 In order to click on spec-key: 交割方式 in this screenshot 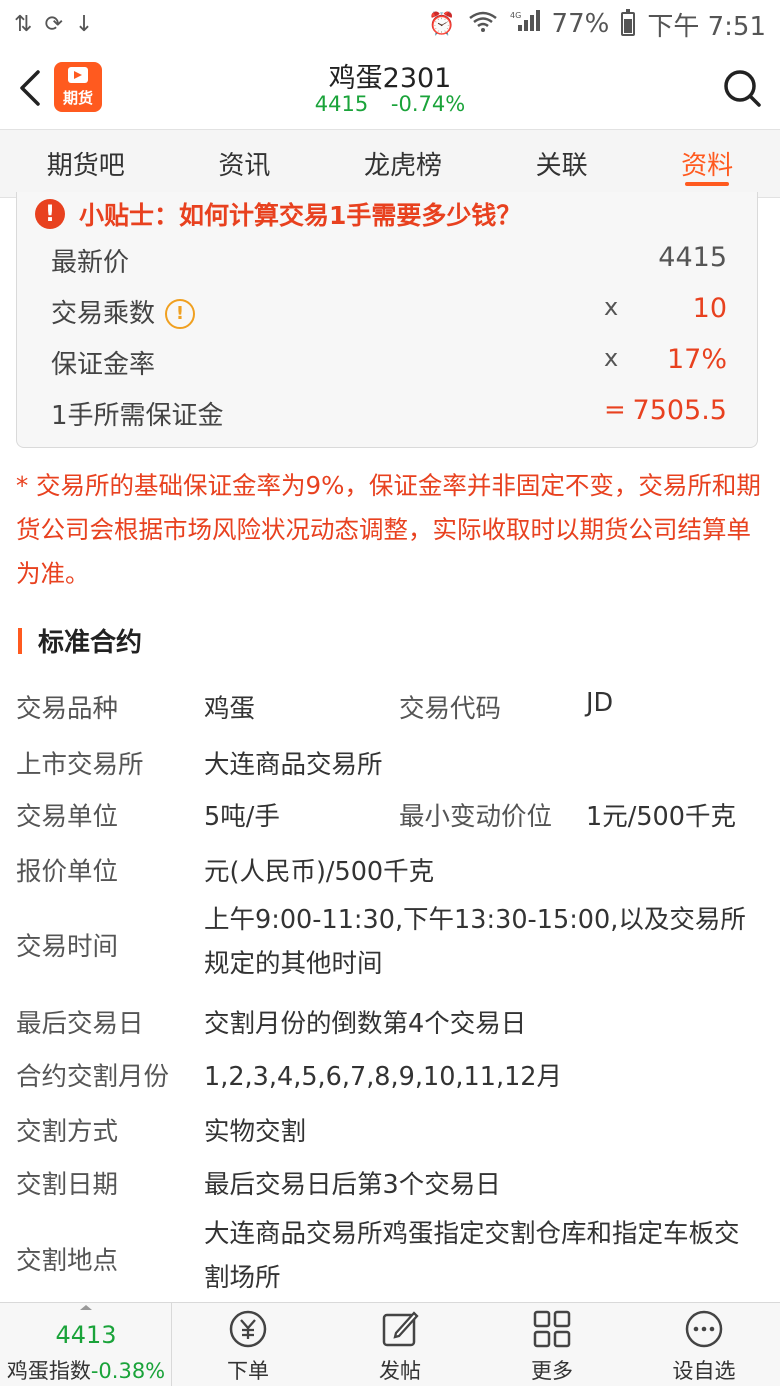, I will do `click(67, 1132)`.